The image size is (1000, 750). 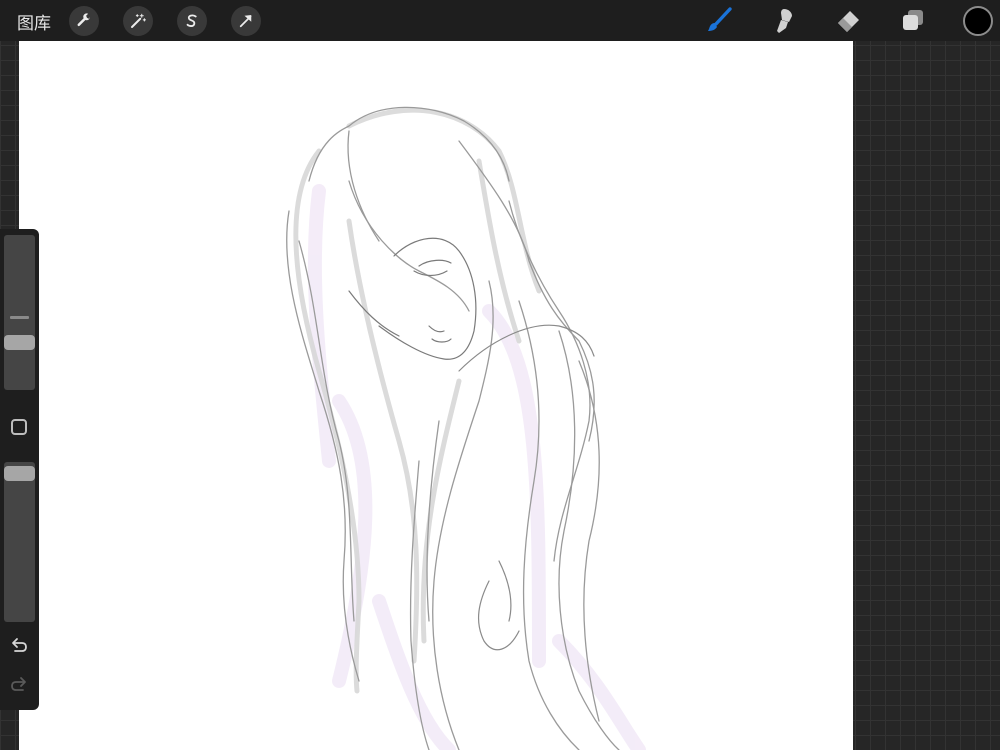 I want to click on wrench-icon, so click(x=83, y=20).